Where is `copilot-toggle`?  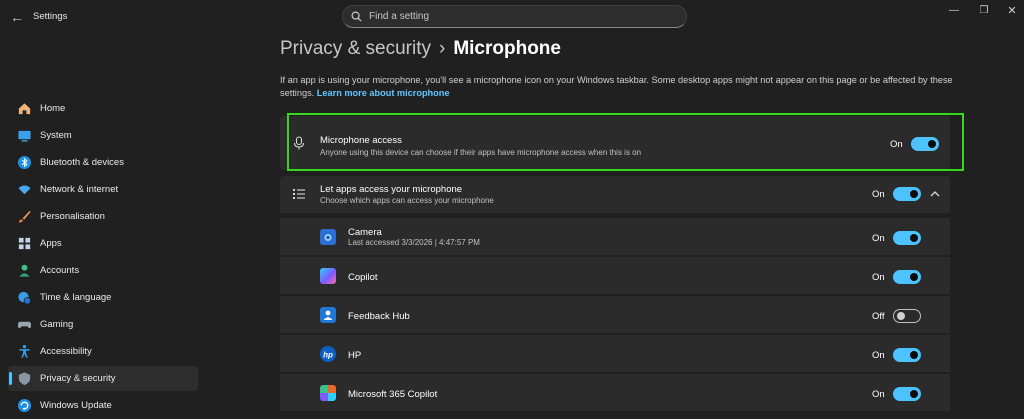
copilot-toggle is located at coordinates (907, 277).